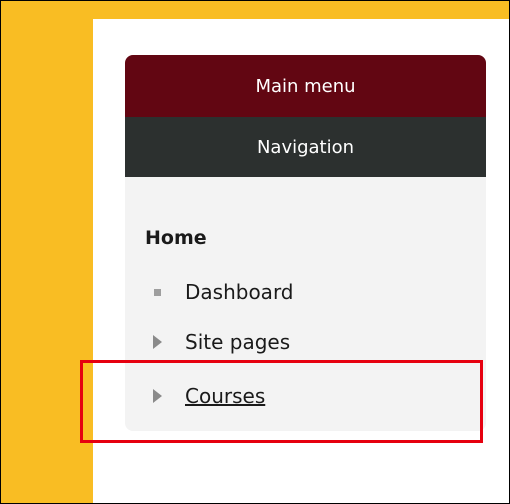 Image resolution: width=510 pixels, height=504 pixels. What do you see at coordinates (157, 292) in the screenshot?
I see `square-bullet-icon` at bounding box center [157, 292].